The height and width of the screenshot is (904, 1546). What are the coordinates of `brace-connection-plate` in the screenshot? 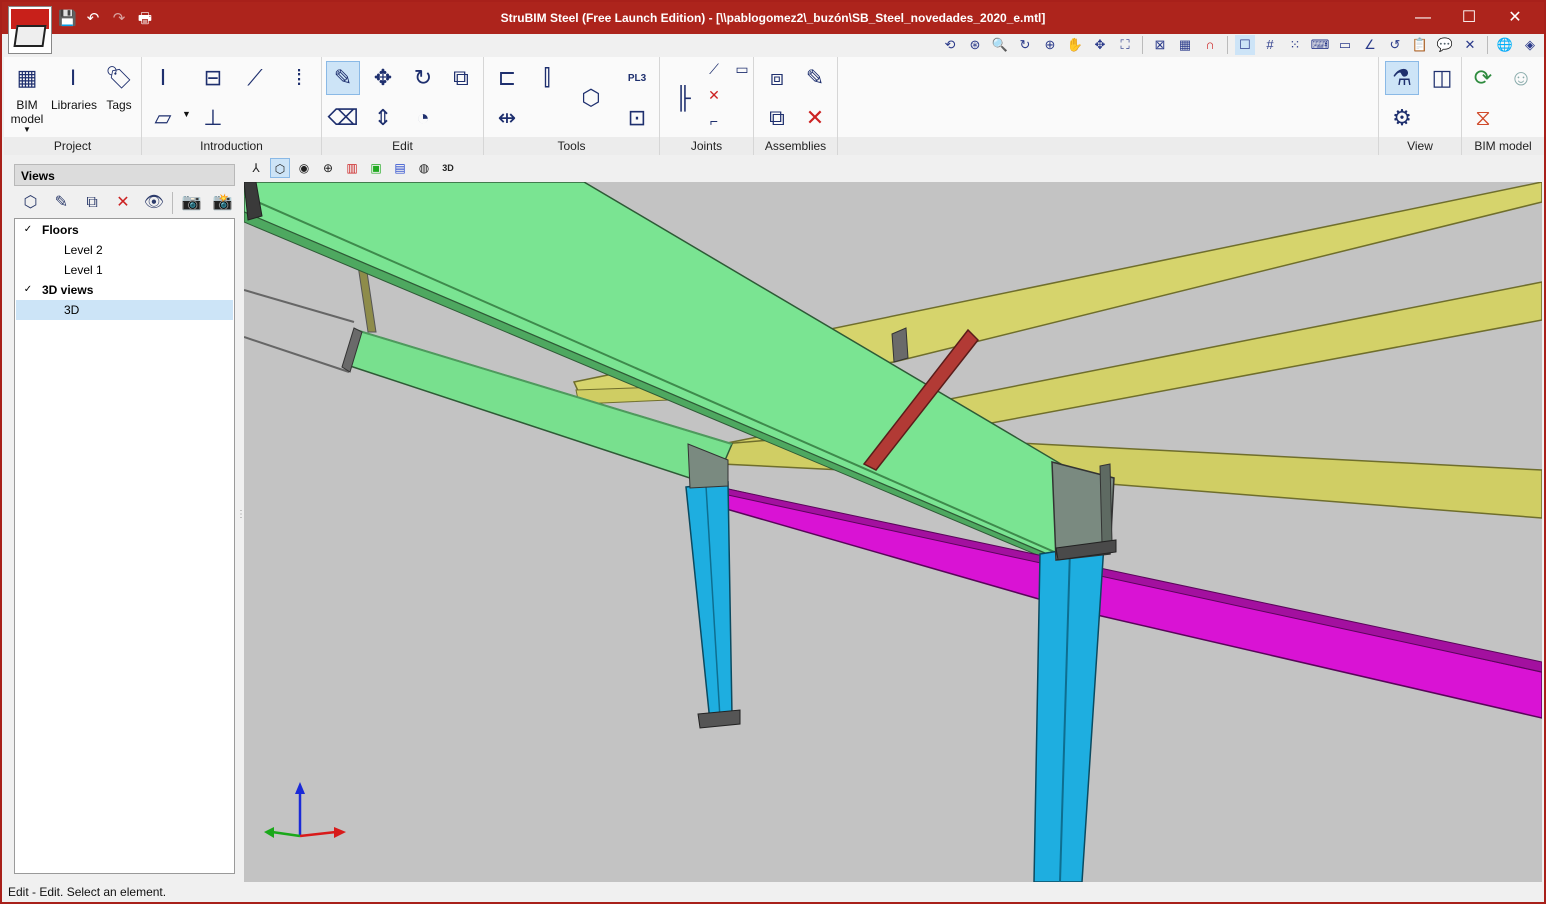 It's located at (900, 345).